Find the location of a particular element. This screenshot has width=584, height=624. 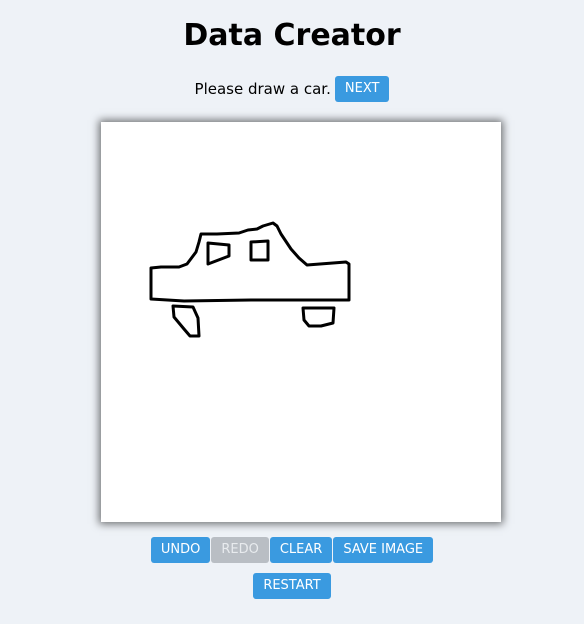

restart-row: RESTART is located at coordinates (292, 586).